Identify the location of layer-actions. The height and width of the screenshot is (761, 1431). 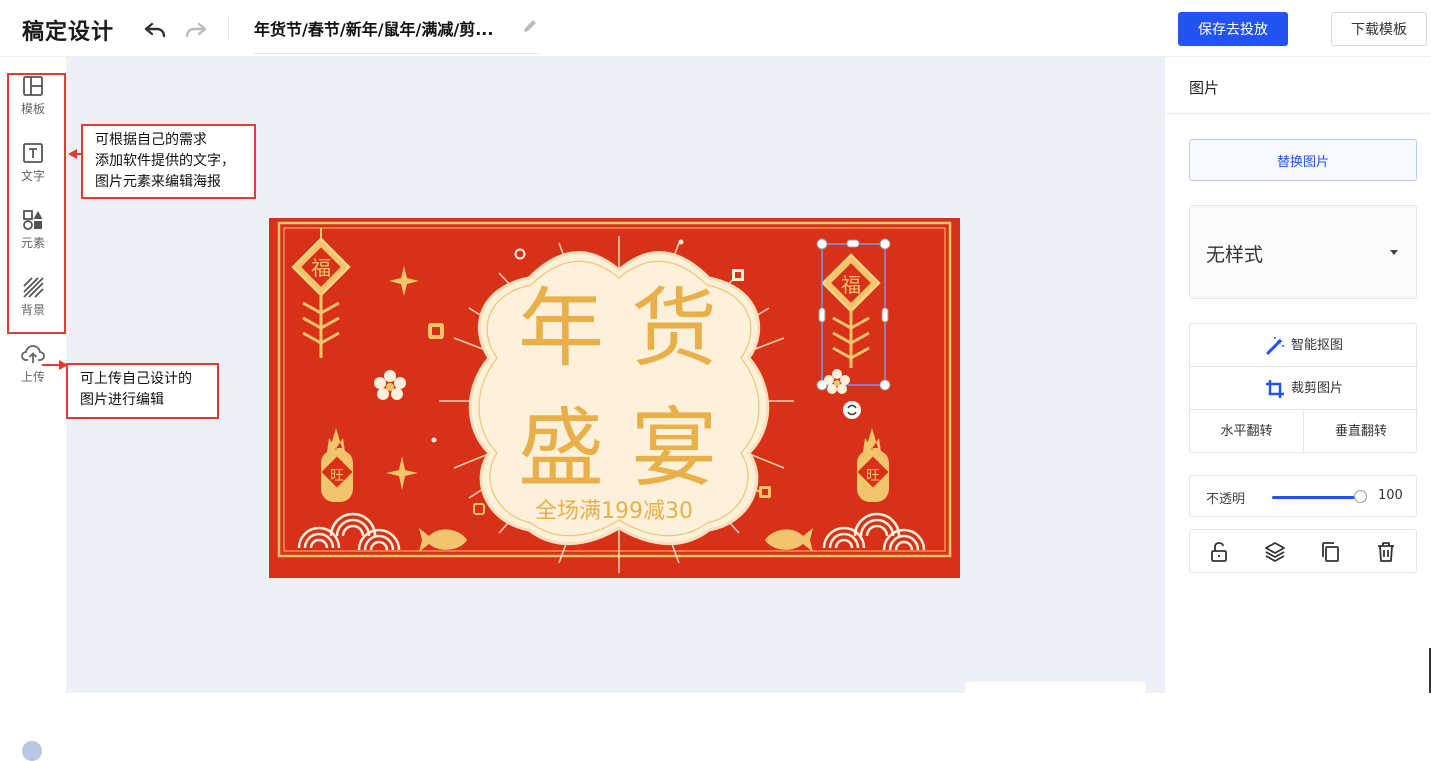
(1303, 551).